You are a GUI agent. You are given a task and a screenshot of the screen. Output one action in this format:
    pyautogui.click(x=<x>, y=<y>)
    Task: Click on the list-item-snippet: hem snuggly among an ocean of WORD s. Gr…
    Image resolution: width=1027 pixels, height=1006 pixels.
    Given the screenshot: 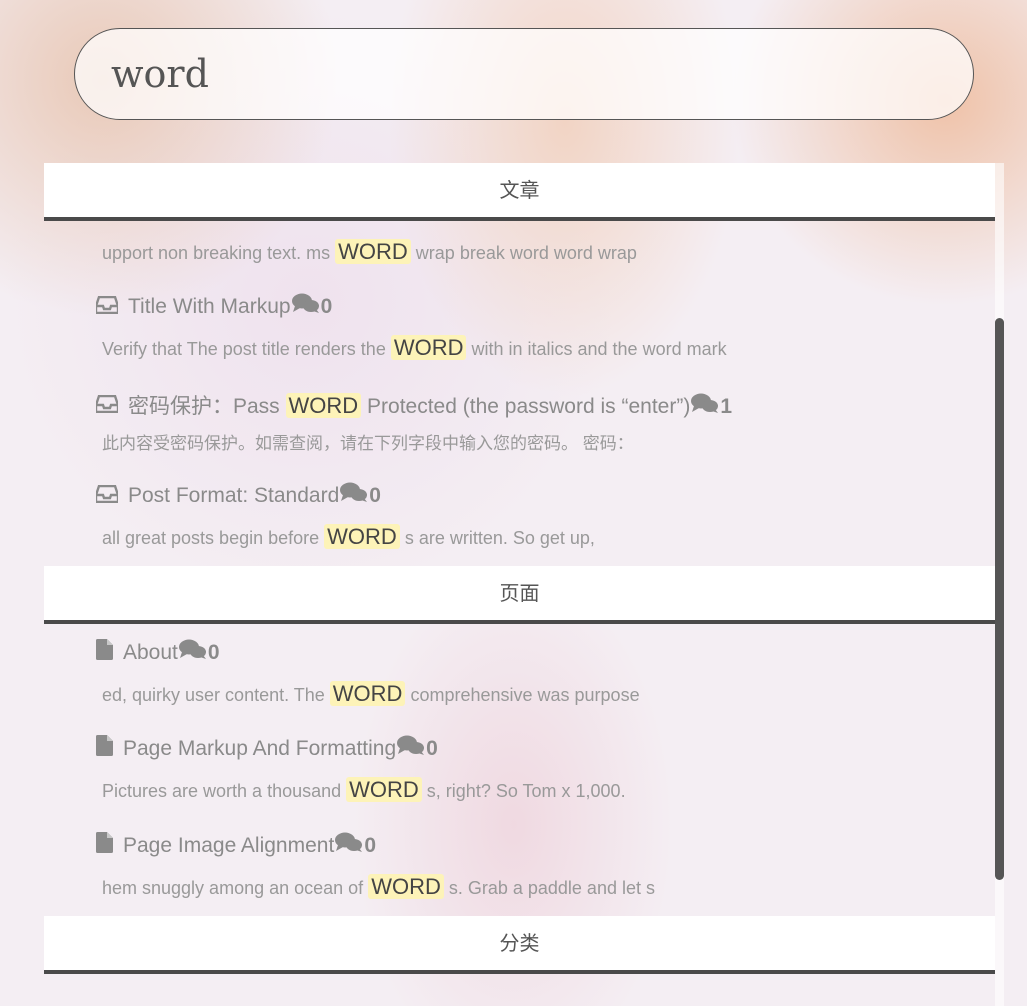 What is the action you would take?
    pyautogui.click(x=378, y=886)
    